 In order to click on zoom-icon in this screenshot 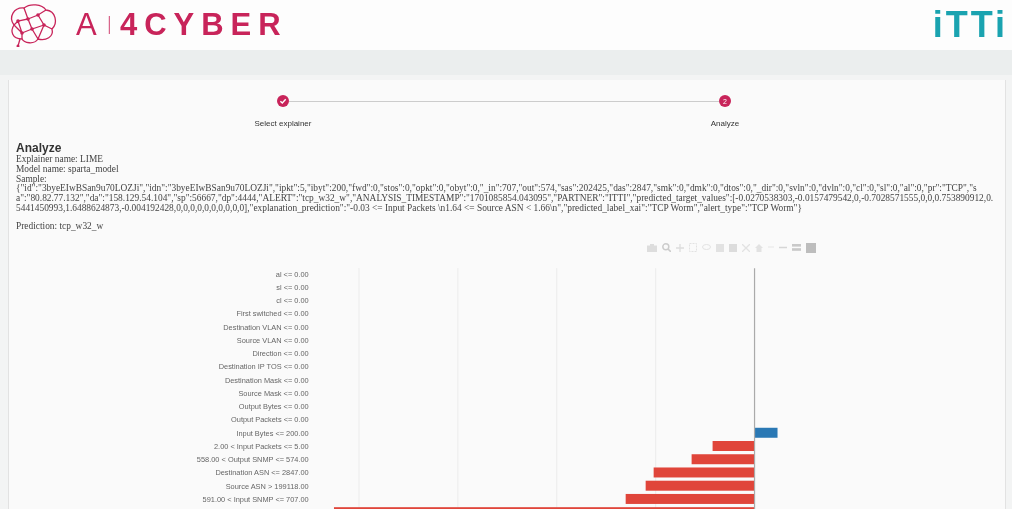, I will do `click(666, 248)`.